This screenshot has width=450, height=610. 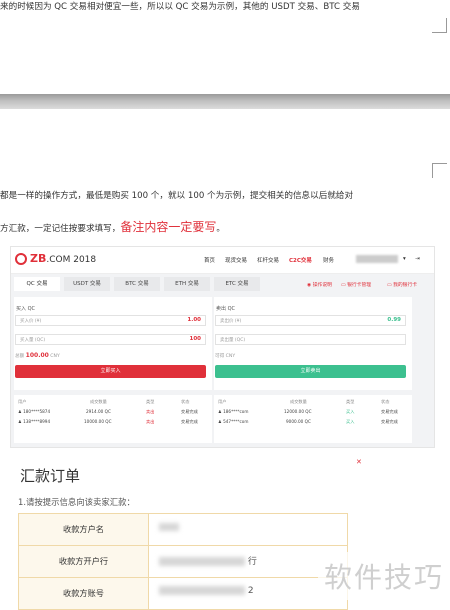 What do you see at coordinates (84, 561) in the screenshot?
I see `payee-bank-label: 收款方开户行` at bounding box center [84, 561].